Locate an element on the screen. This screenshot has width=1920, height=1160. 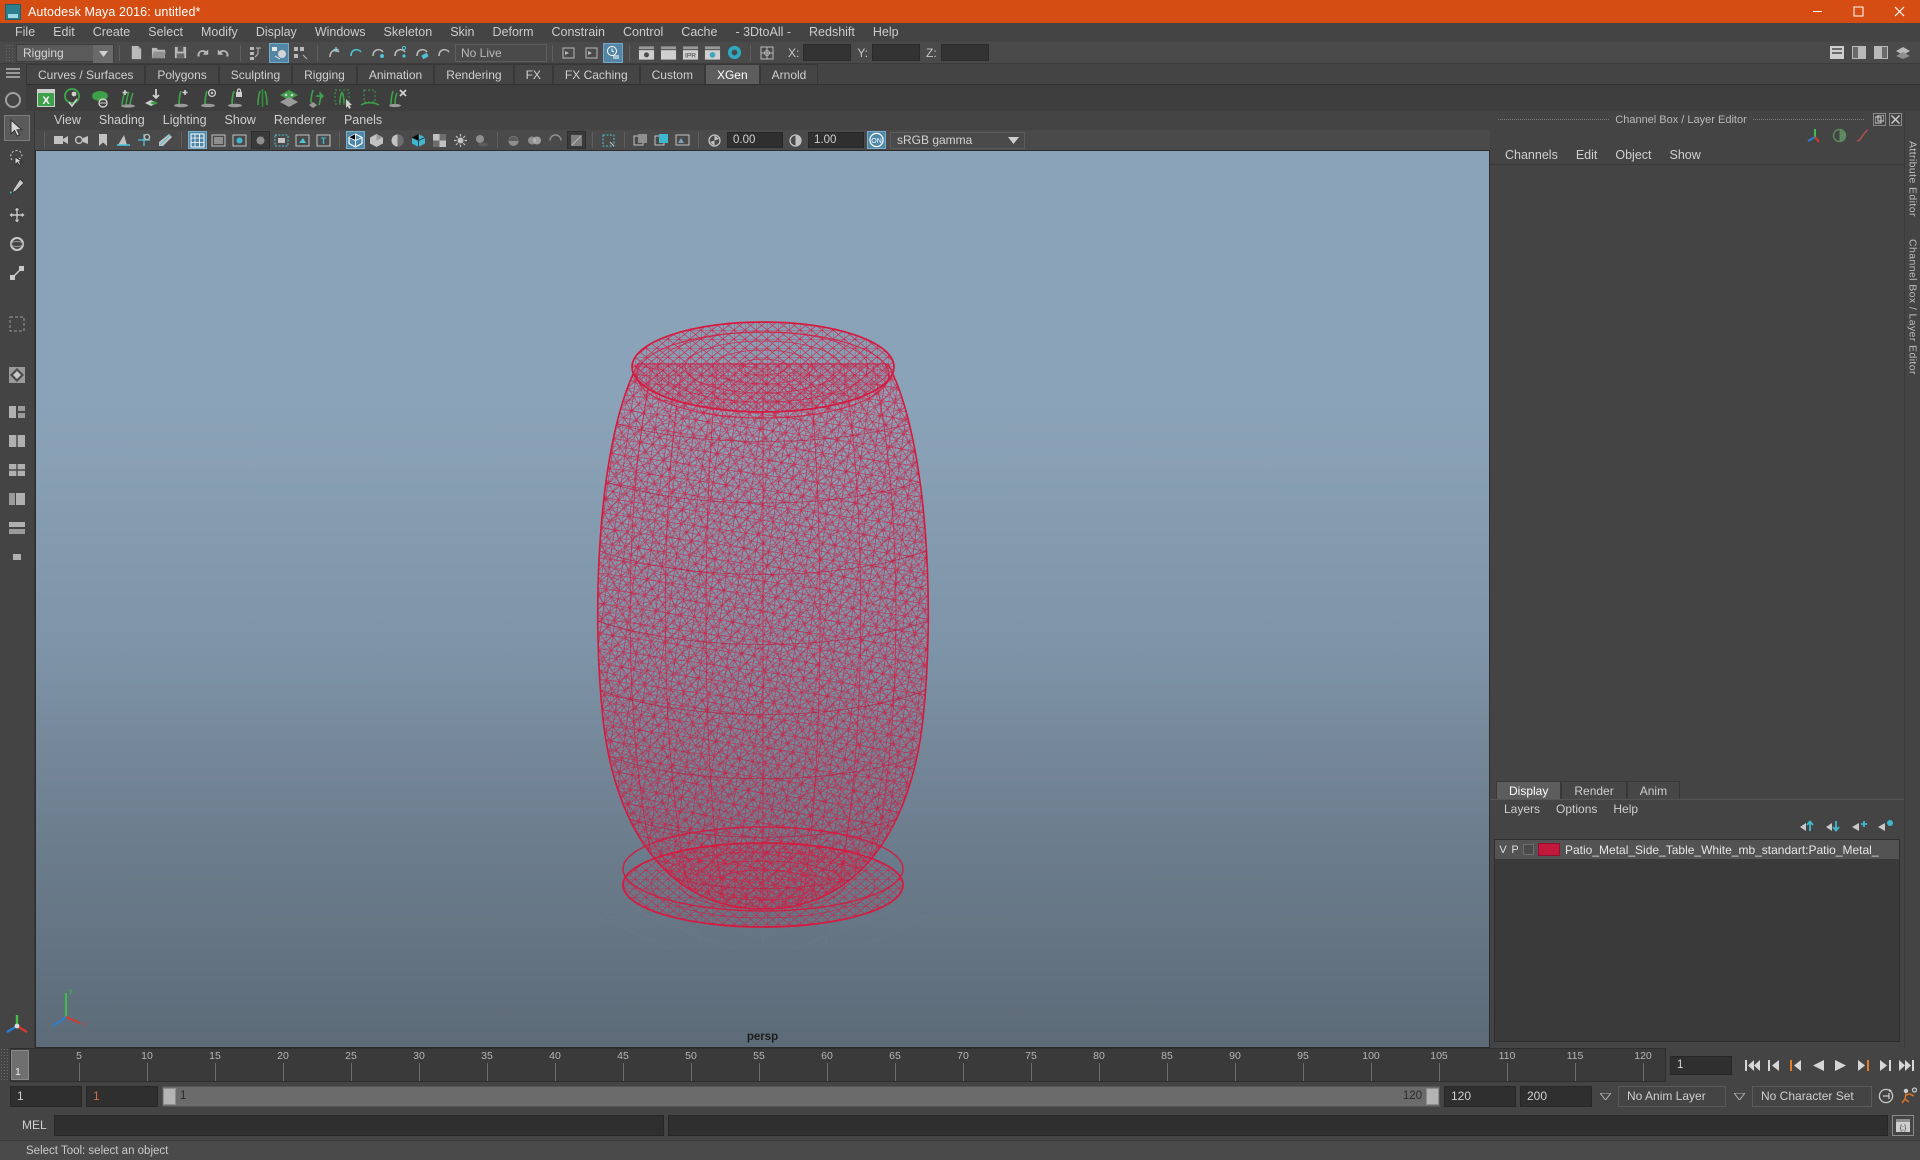
shelf-tab-arnold: Arnold is located at coordinates (789, 74).